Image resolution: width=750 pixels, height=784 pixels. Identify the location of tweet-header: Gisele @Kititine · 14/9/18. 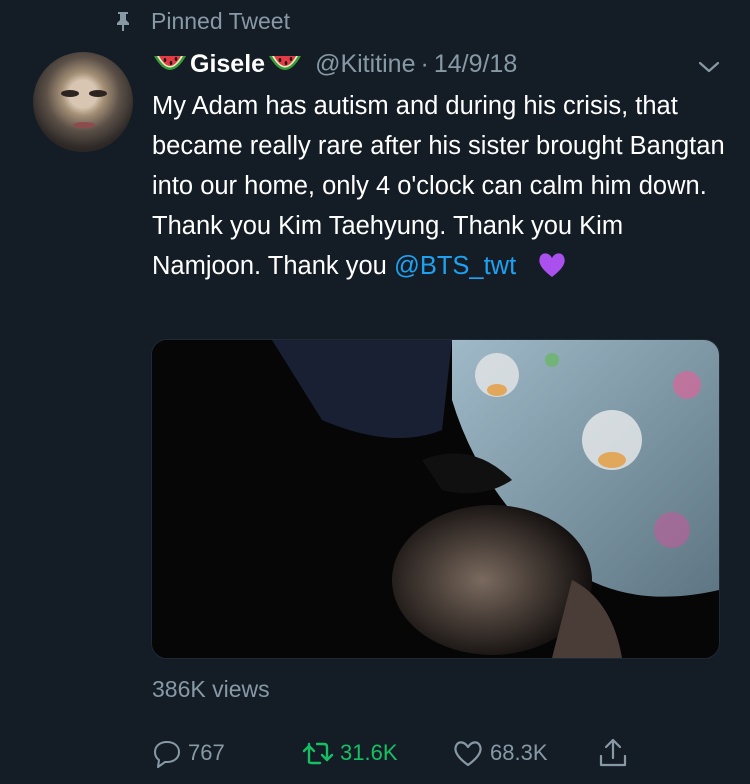
(437, 64).